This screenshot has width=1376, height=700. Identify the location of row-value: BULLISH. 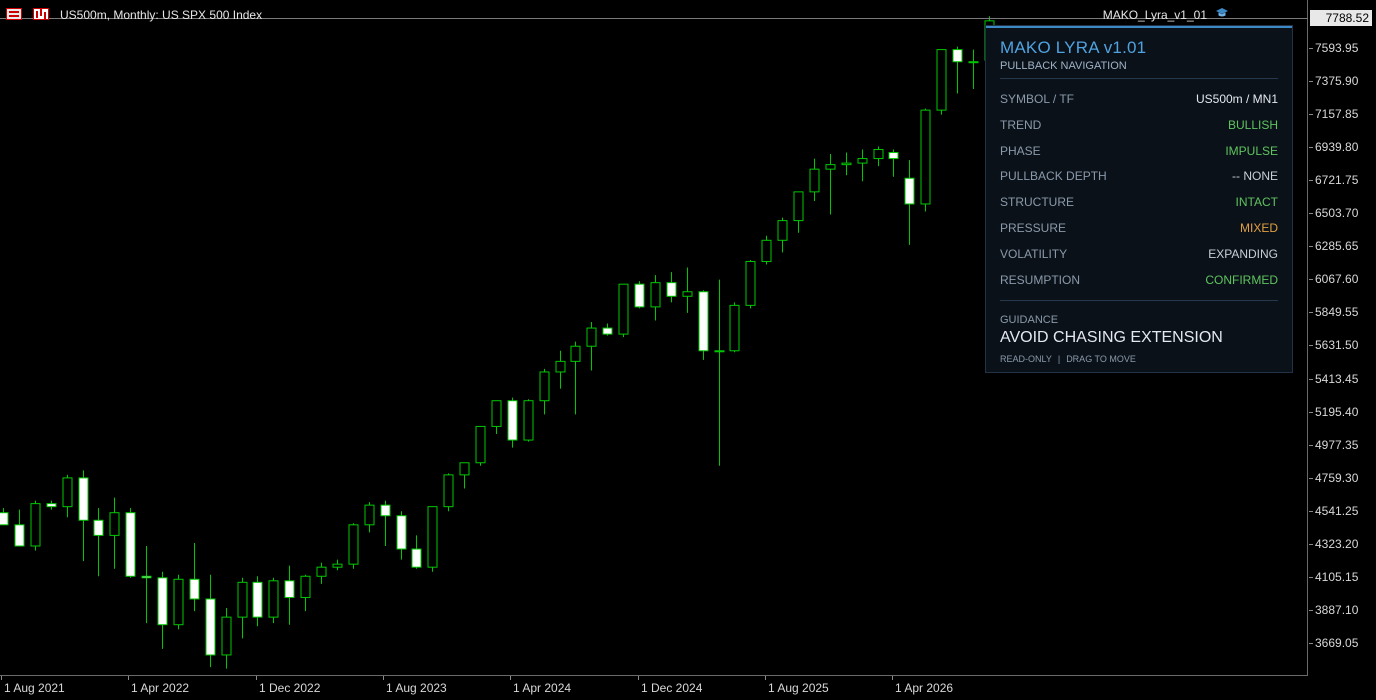
(1252, 124).